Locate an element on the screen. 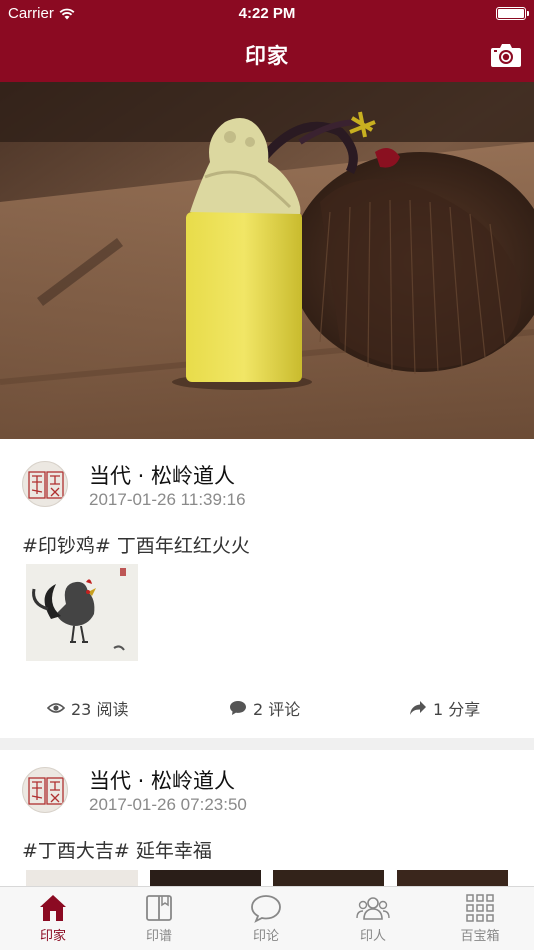 The height and width of the screenshot is (950, 534). page-title: 印家 is located at coordinates (267, 56).